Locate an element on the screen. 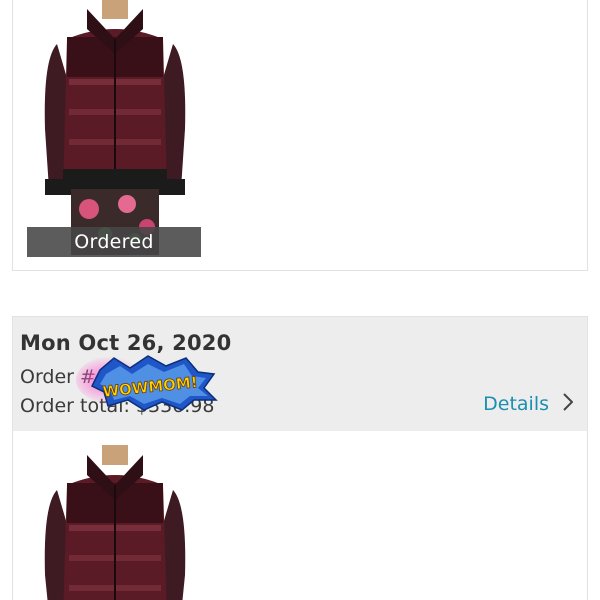 The image size is (600, 600). status-badge: Ordered is located at coordinates (114, 242).